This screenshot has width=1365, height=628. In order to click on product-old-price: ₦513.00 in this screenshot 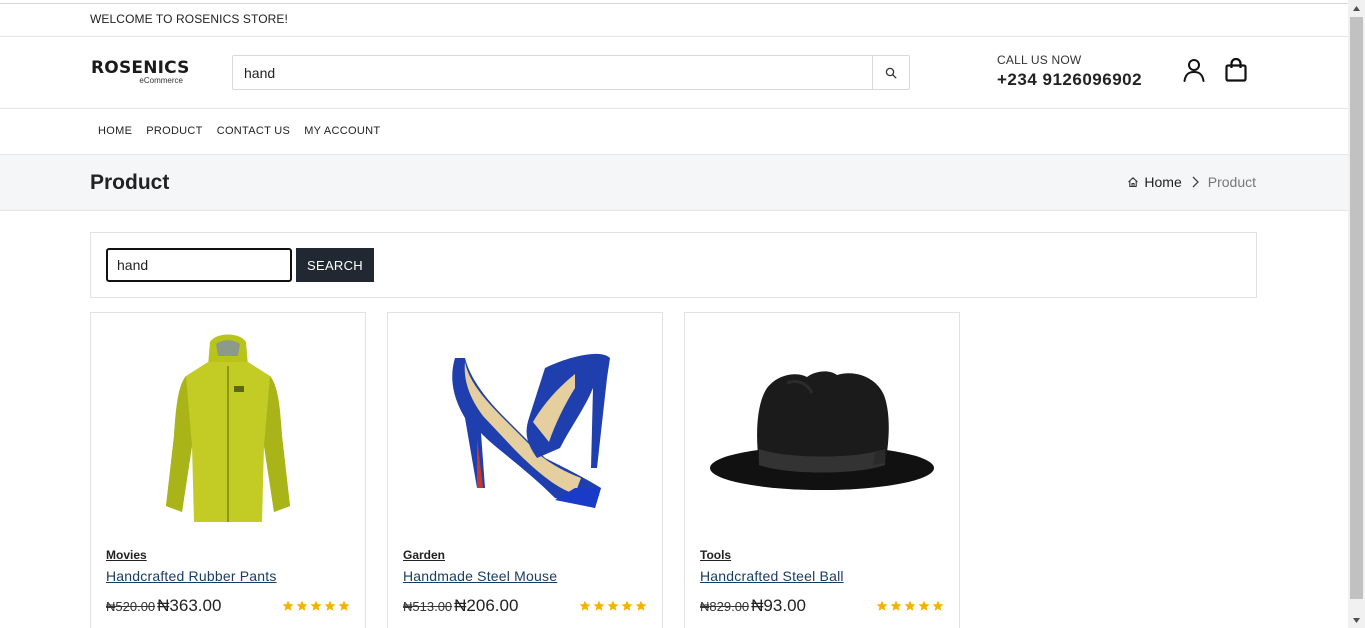, I will do `click(428, 606)`.